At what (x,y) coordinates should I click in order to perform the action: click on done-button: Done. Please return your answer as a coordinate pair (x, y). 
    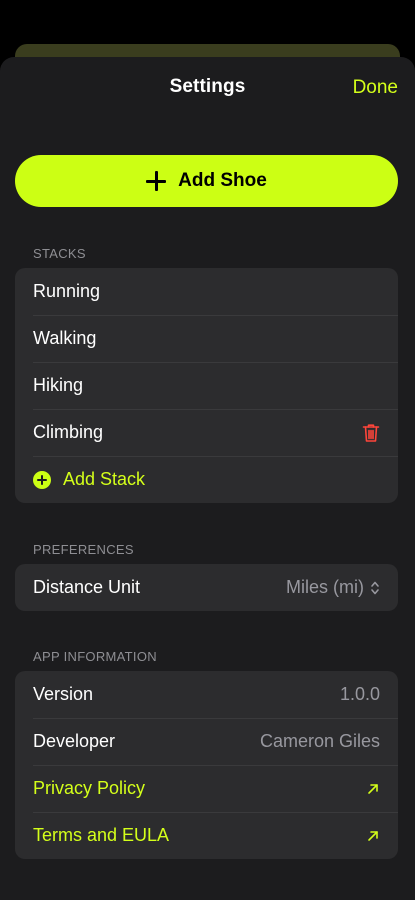
    Looking at the image, I should click on (375, 88).